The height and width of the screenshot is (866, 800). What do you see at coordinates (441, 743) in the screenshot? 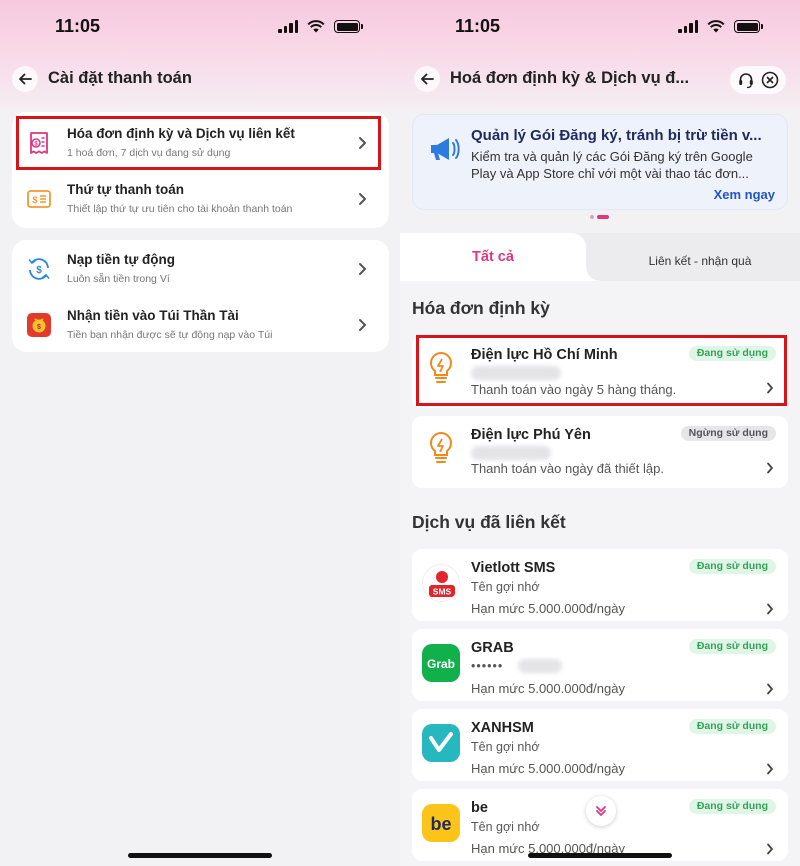
I see `xanhsm-logo` at bounding box center [441, 743].